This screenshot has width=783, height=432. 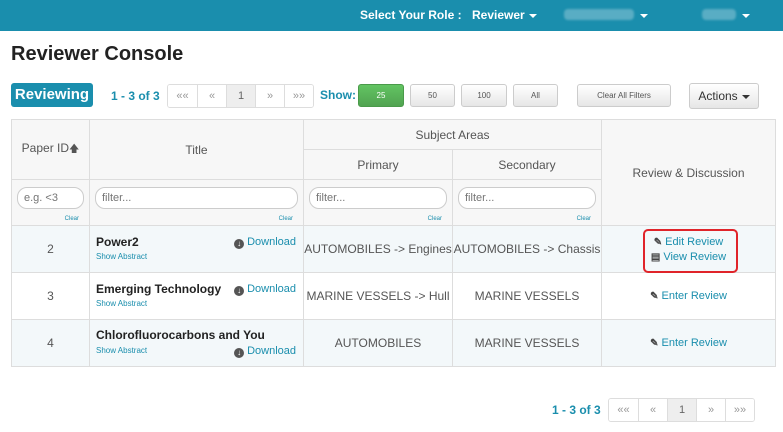 What do you see at coordinates (411, 15) in the screenshot?
I see `role-label: Select Your Role :` at bounding box center [411, 15].